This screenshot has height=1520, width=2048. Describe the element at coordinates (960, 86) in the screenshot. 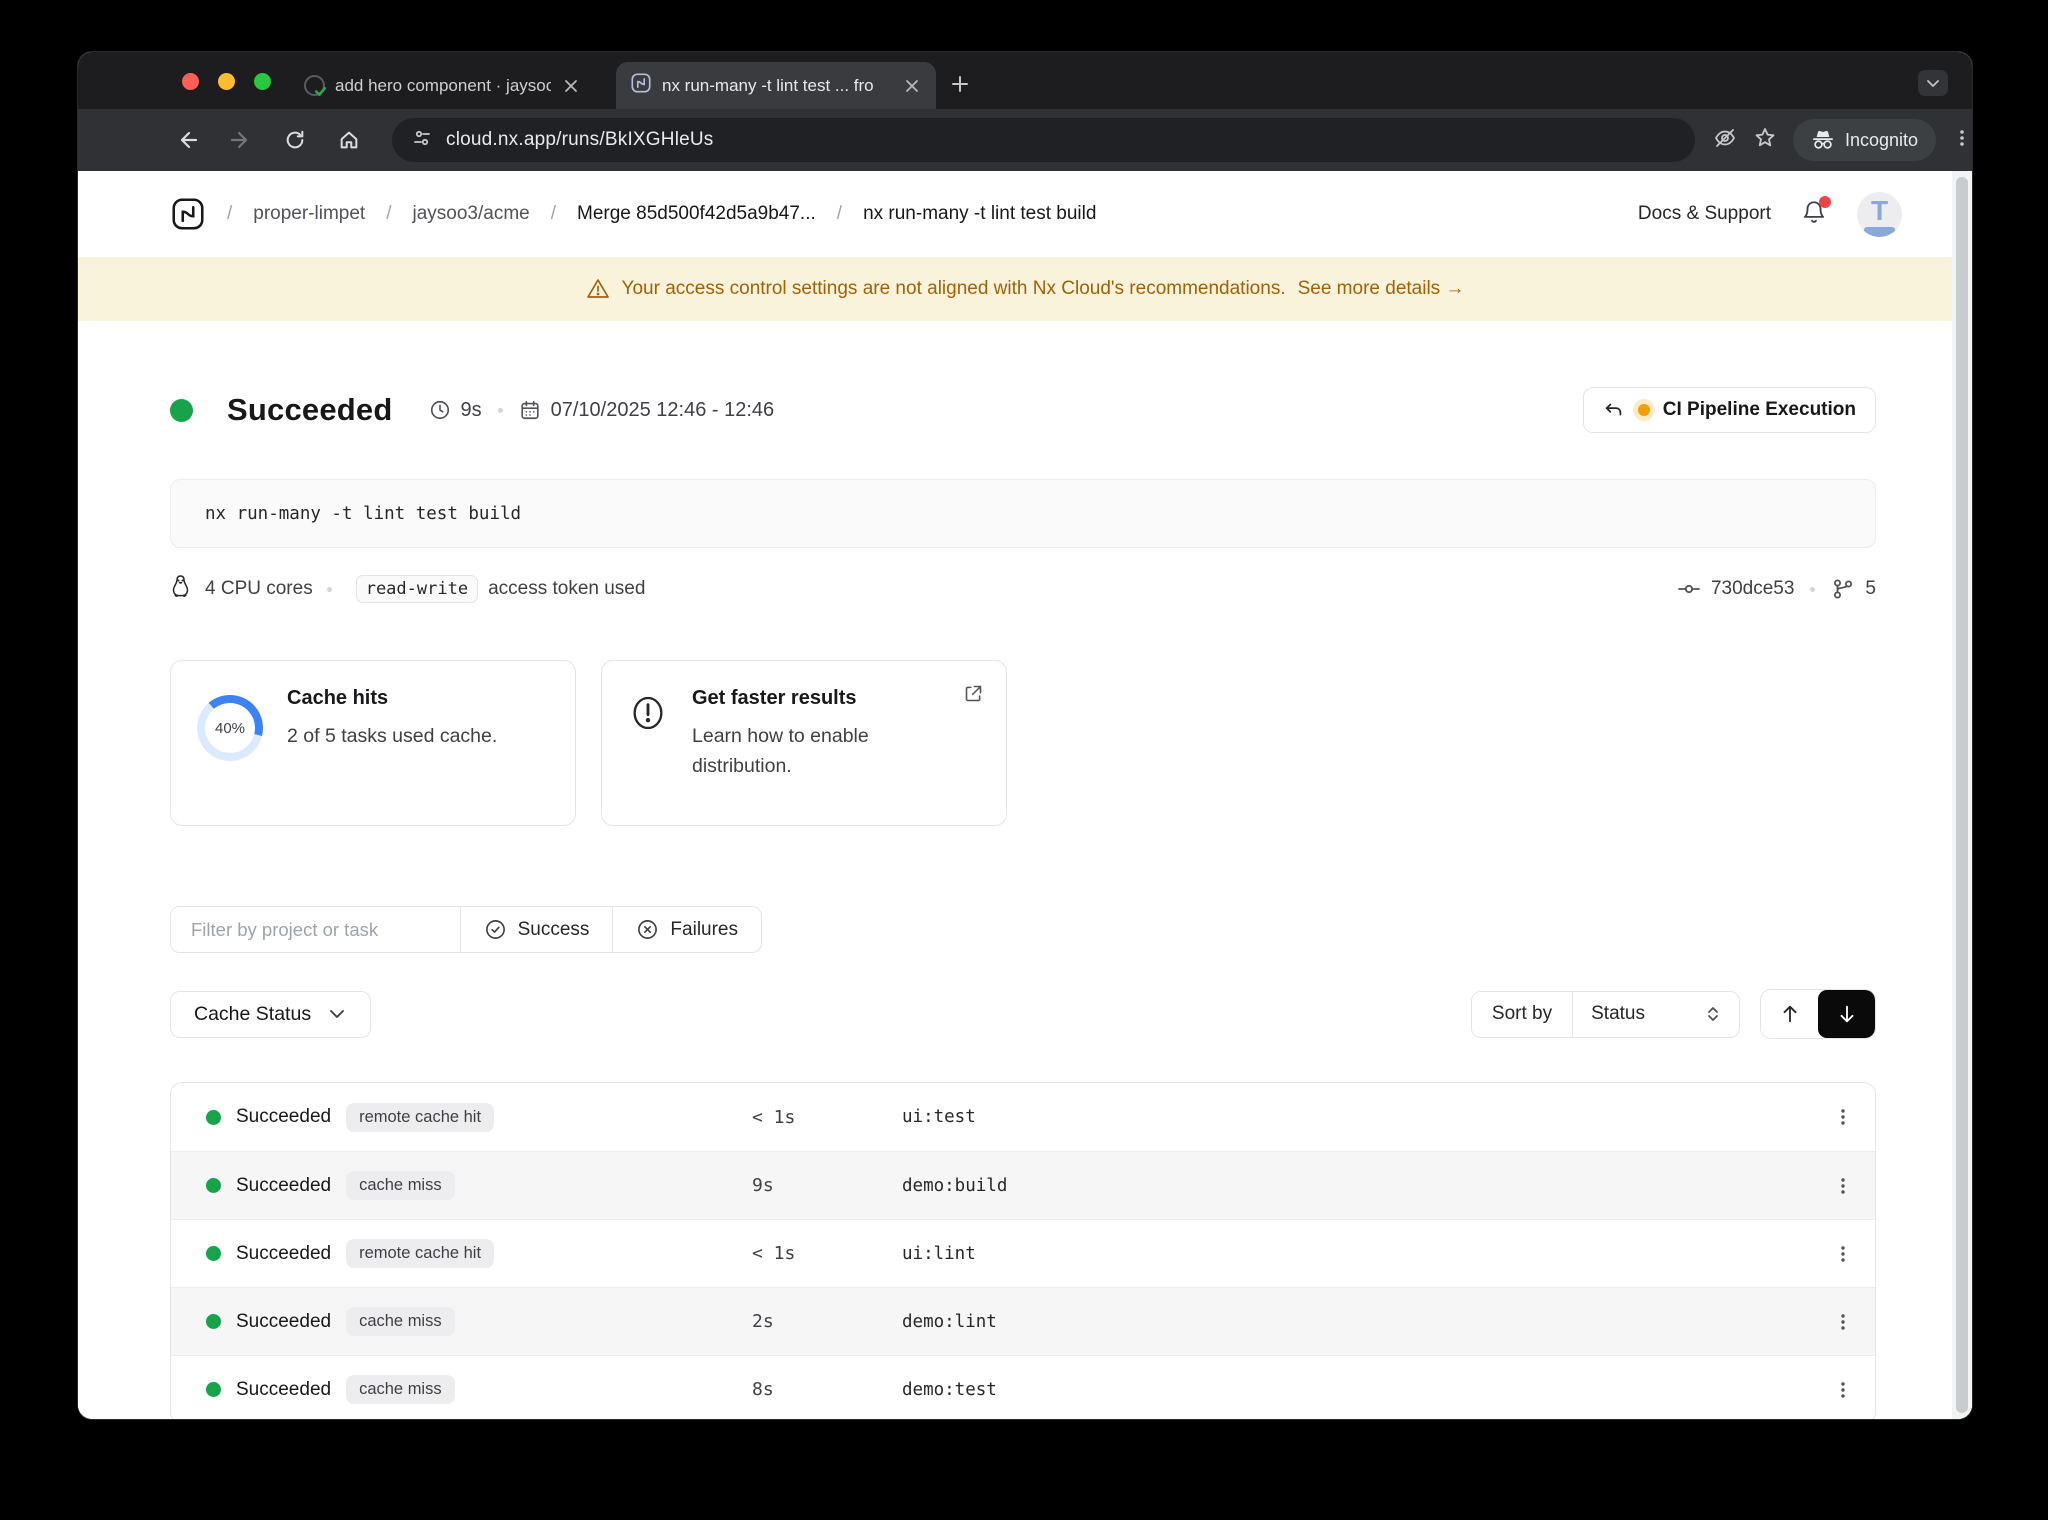

I see `new-tab-button` at that location.